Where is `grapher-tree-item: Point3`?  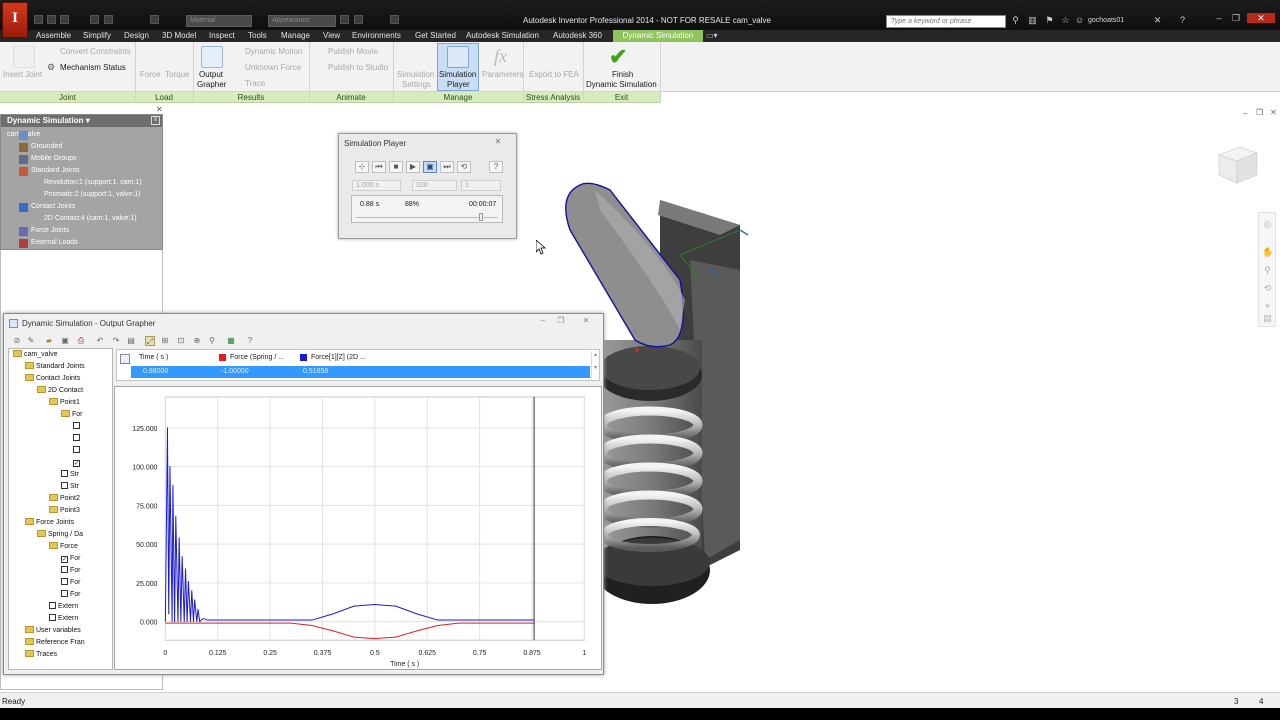
grapher-tree-item: Point3 is located at coordinates (60, 511).